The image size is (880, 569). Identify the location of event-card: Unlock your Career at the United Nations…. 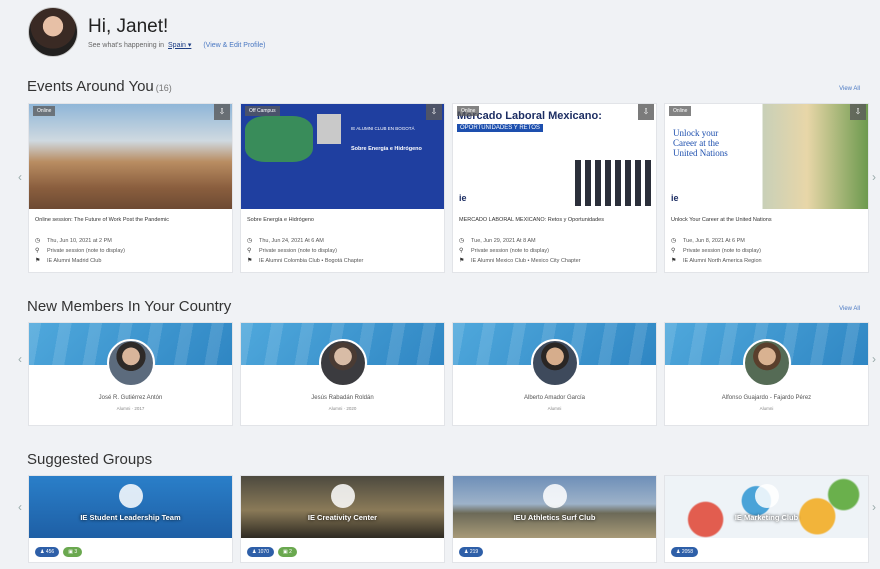
(766, 188).